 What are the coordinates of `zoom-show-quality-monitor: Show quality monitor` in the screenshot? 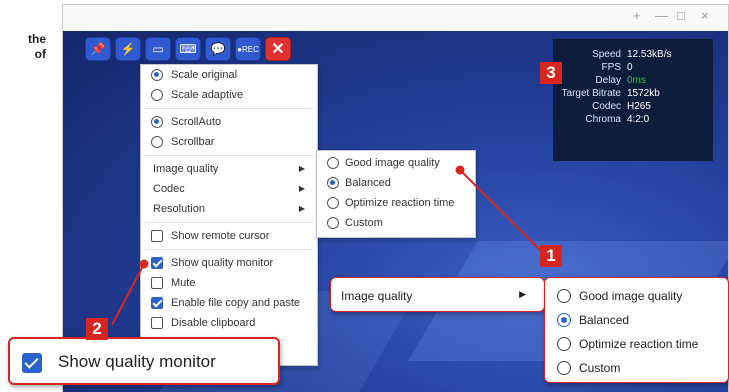 It's located at (144, 361).